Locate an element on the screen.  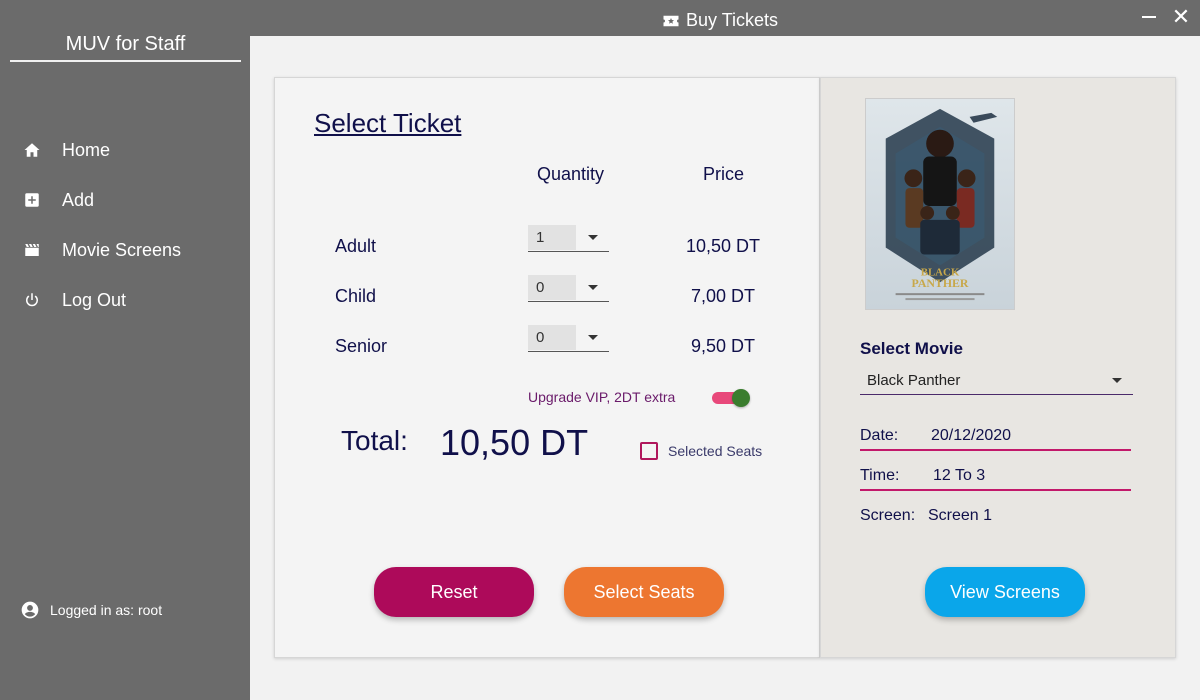
adult-label: Adult is located at coordinates (356, 246).